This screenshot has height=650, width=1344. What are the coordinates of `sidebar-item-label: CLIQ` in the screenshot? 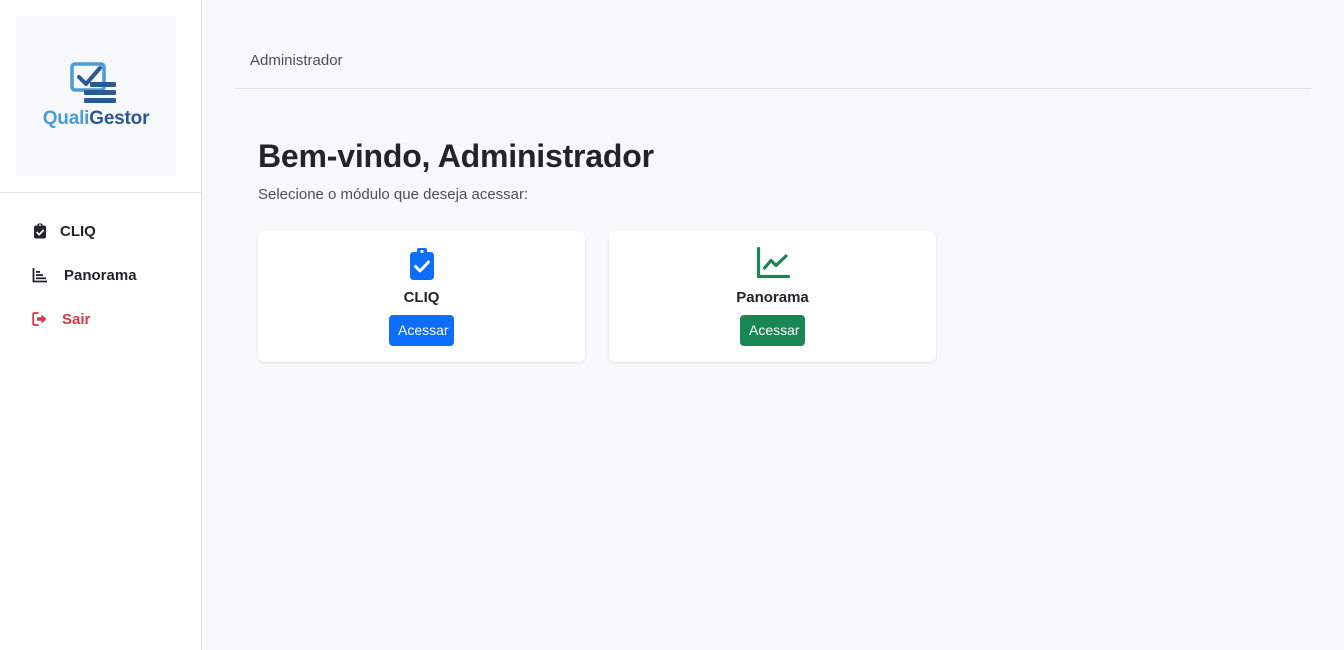 It's located at (78, 231).